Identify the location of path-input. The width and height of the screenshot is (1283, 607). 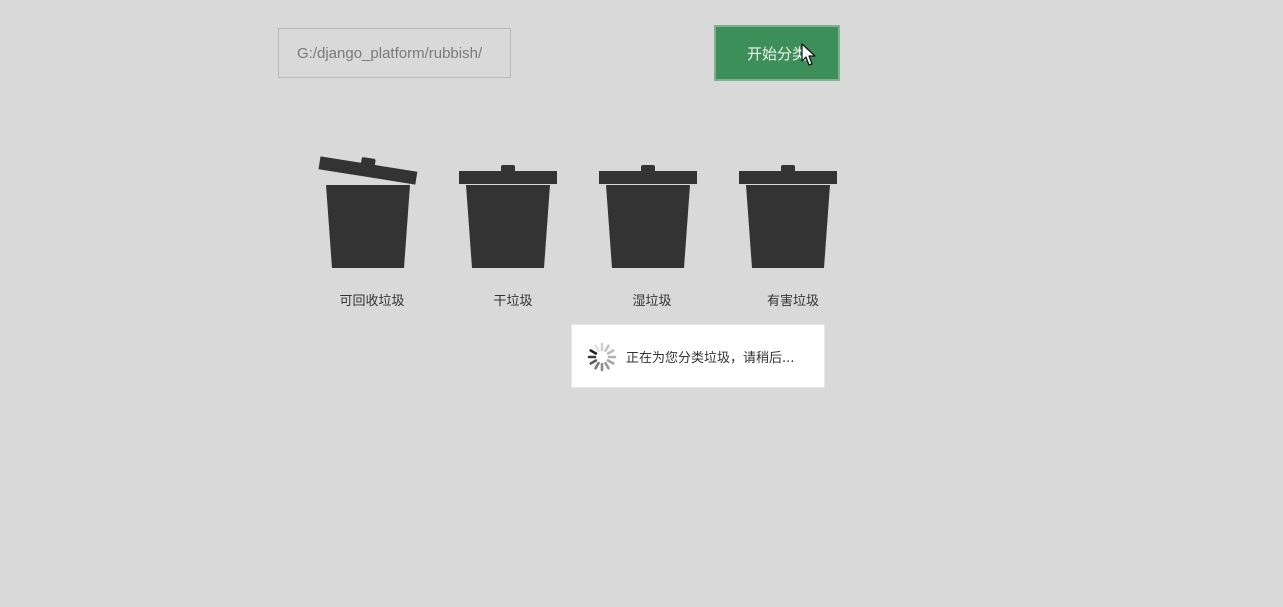
(394, 53).